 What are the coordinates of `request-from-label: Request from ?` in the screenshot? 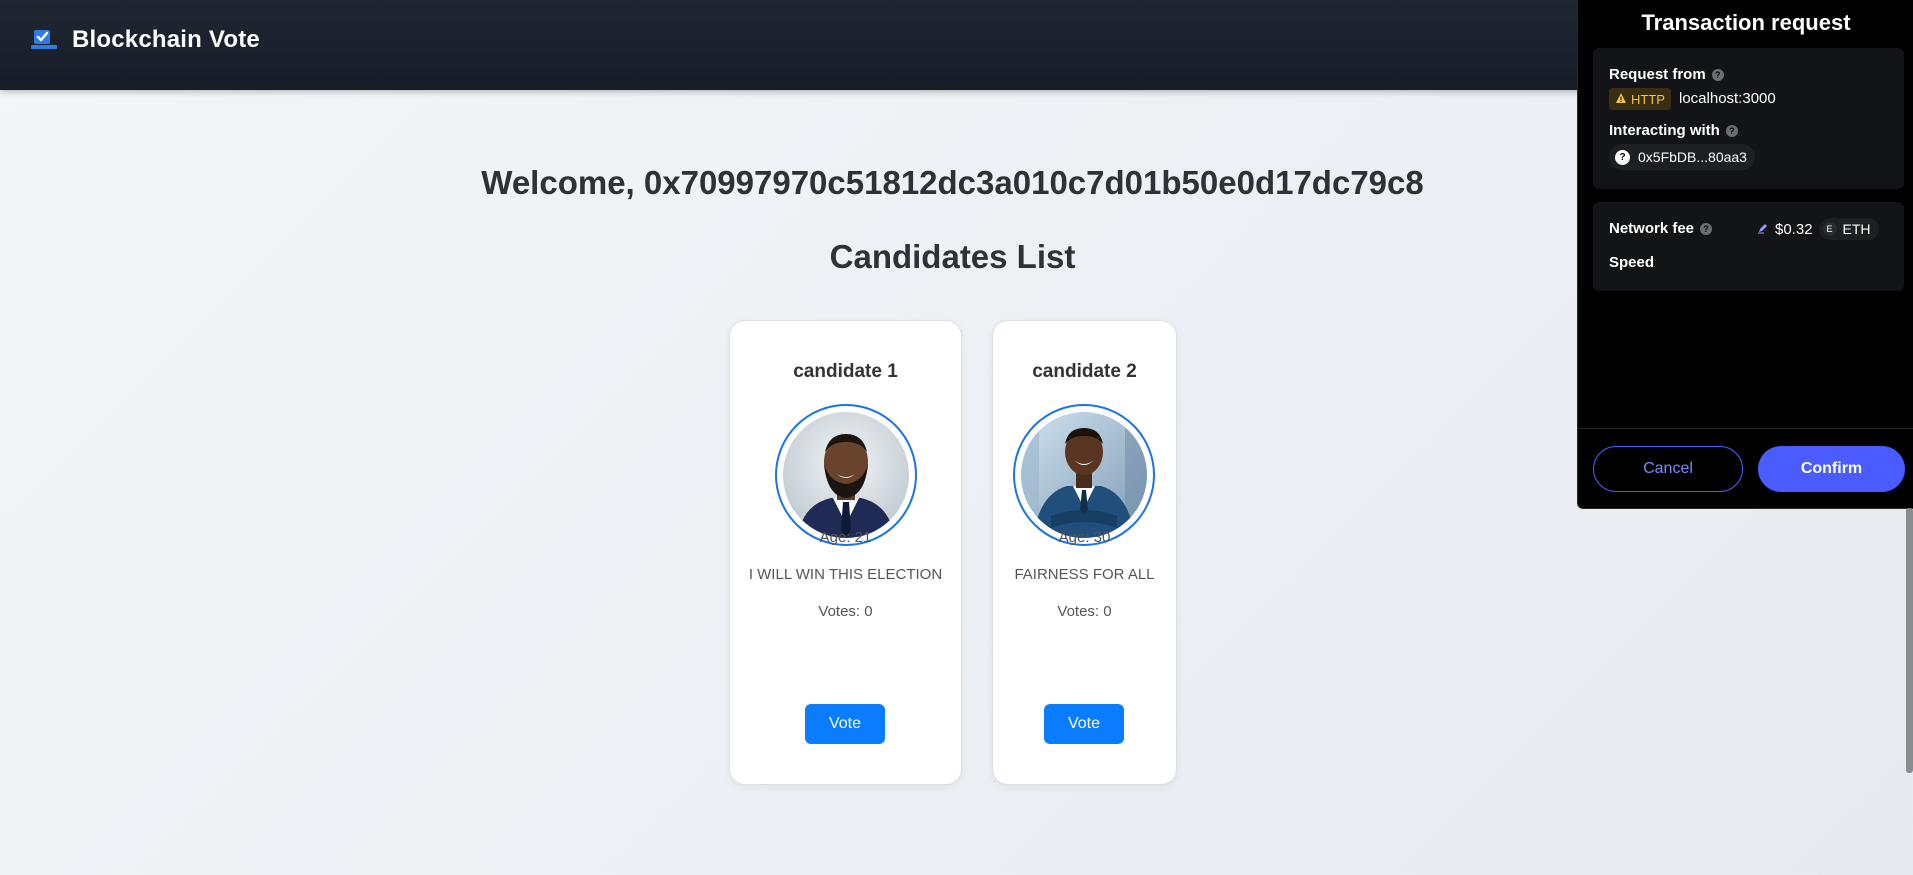 It's located at (1666, 74).